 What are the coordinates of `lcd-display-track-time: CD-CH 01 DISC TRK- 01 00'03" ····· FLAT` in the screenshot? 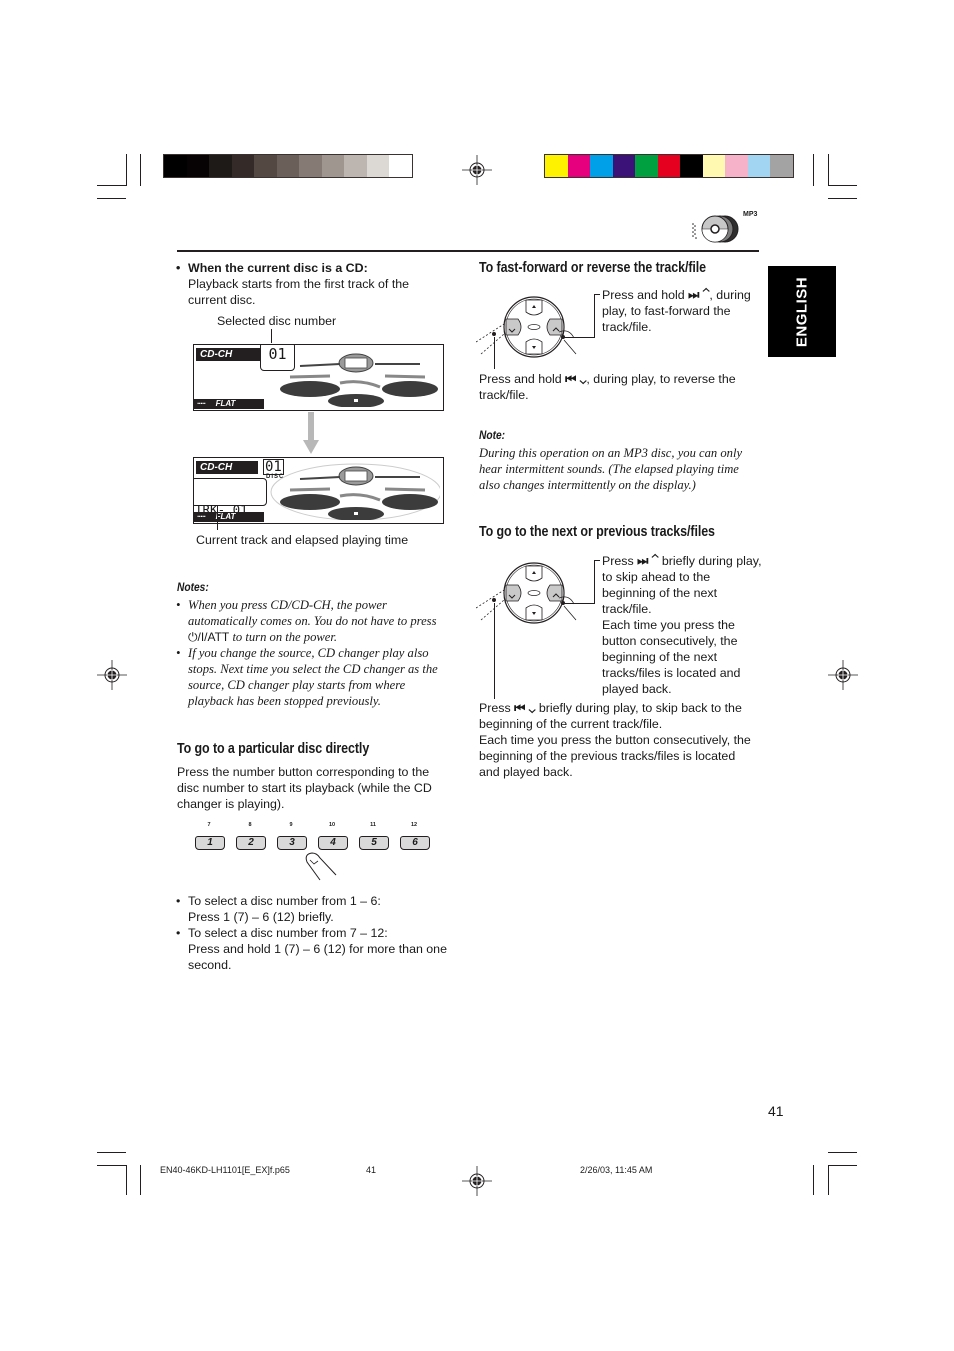 It's located at (318, 490).